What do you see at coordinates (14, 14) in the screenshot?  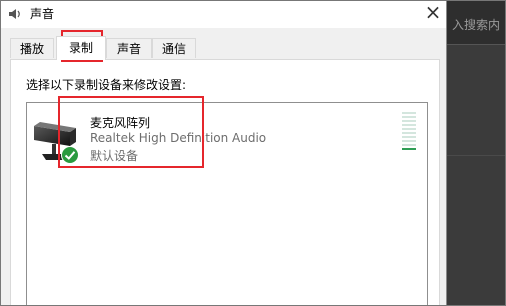 I see `speaker-icon` at bounding box center [14, 14].